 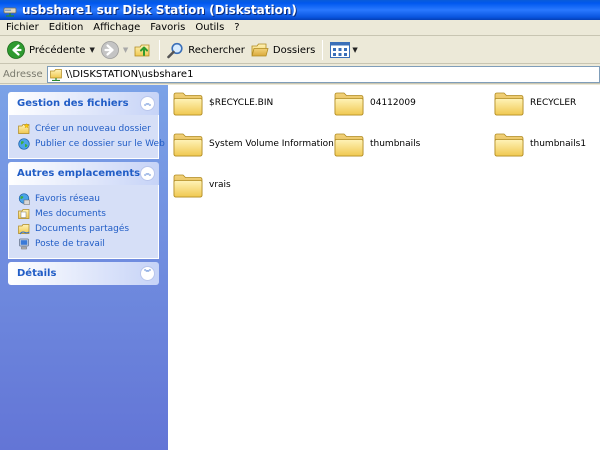 I want to click on place-label: Favoris réseau, so click(x=67, y=198).